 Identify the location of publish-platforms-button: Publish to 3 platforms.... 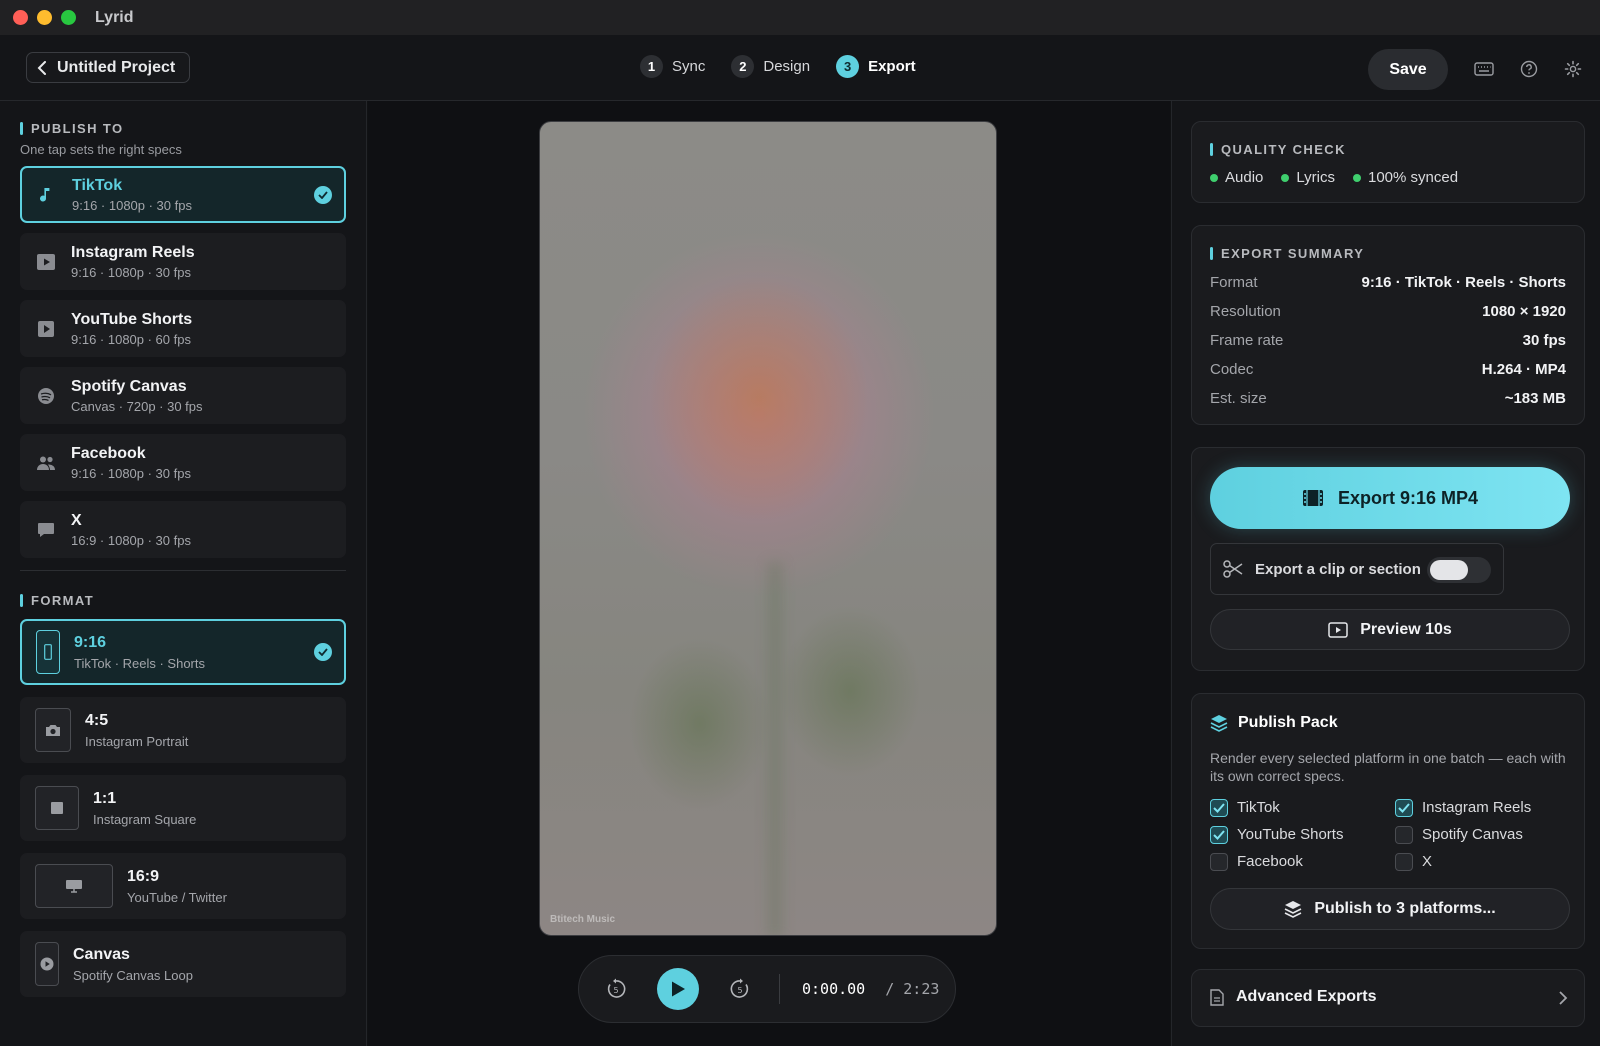
(1390, 909).